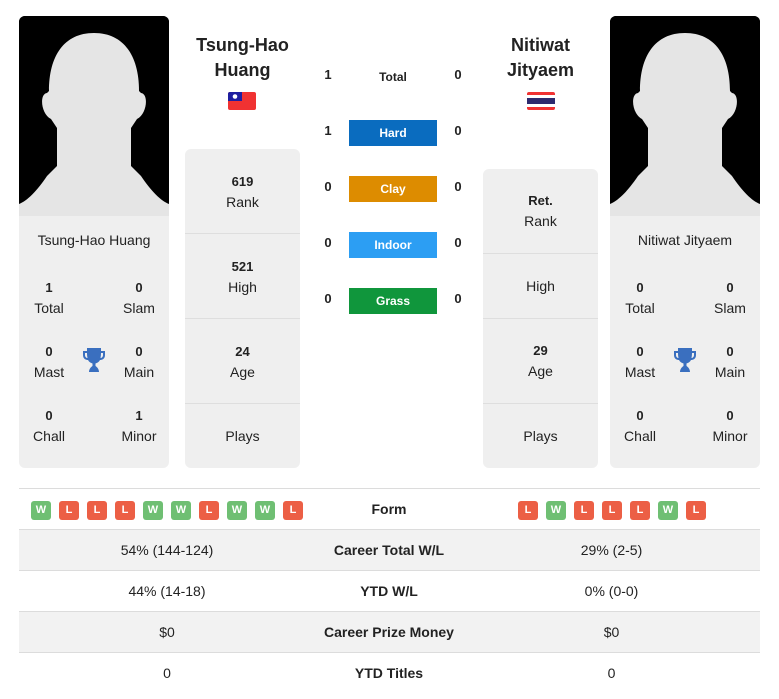 The image size is (779, 699). I want to click on row-label: Career Prize Money, so click(389, 632).